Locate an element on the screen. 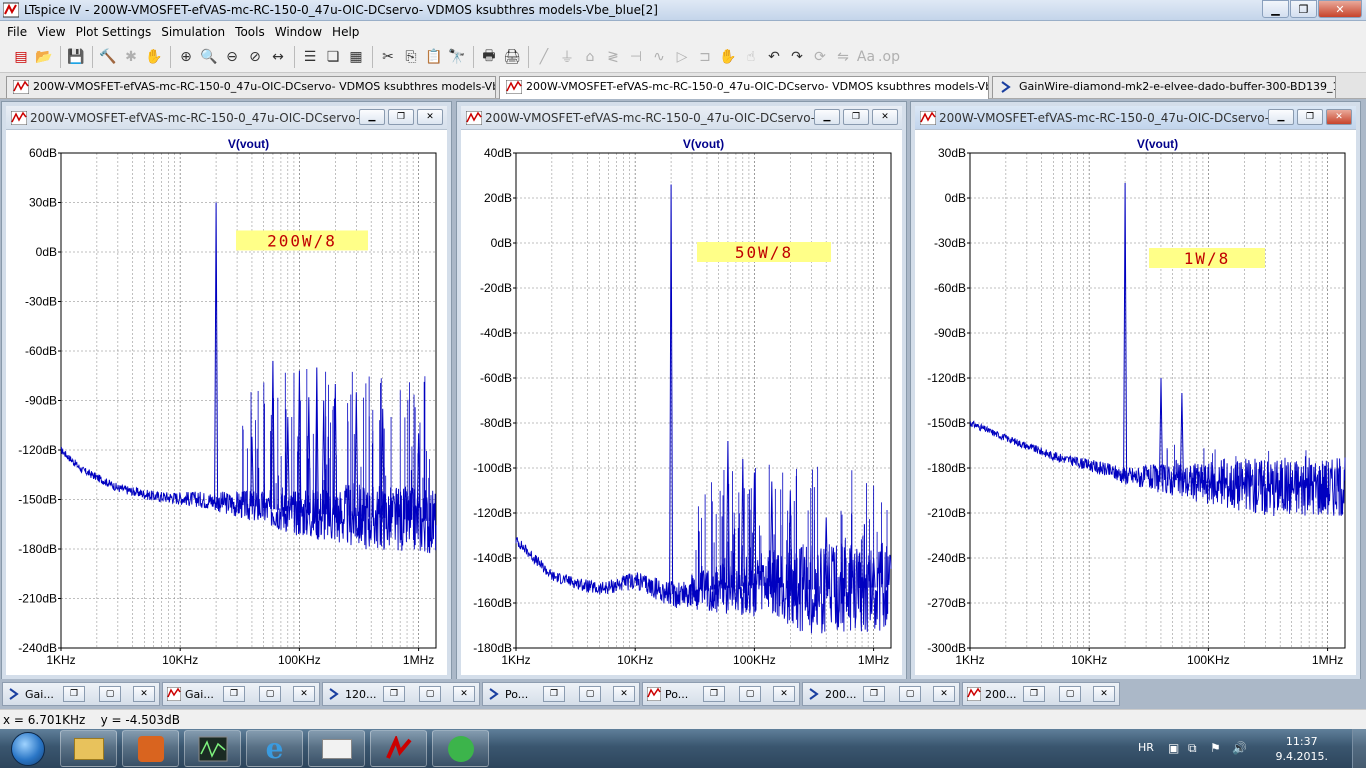 The width and height of the screenshot is (1366, 768). ltspice-icon is located at coordinates (398, 748).